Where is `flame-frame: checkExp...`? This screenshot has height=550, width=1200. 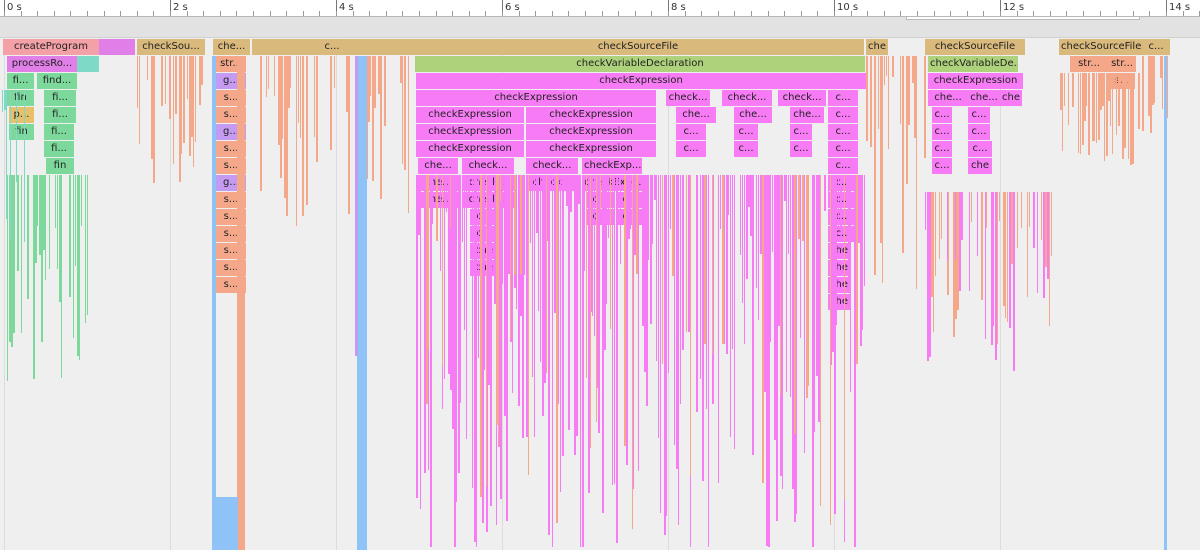 flame-frame: checkExp... is located at coordinates (612, 166).